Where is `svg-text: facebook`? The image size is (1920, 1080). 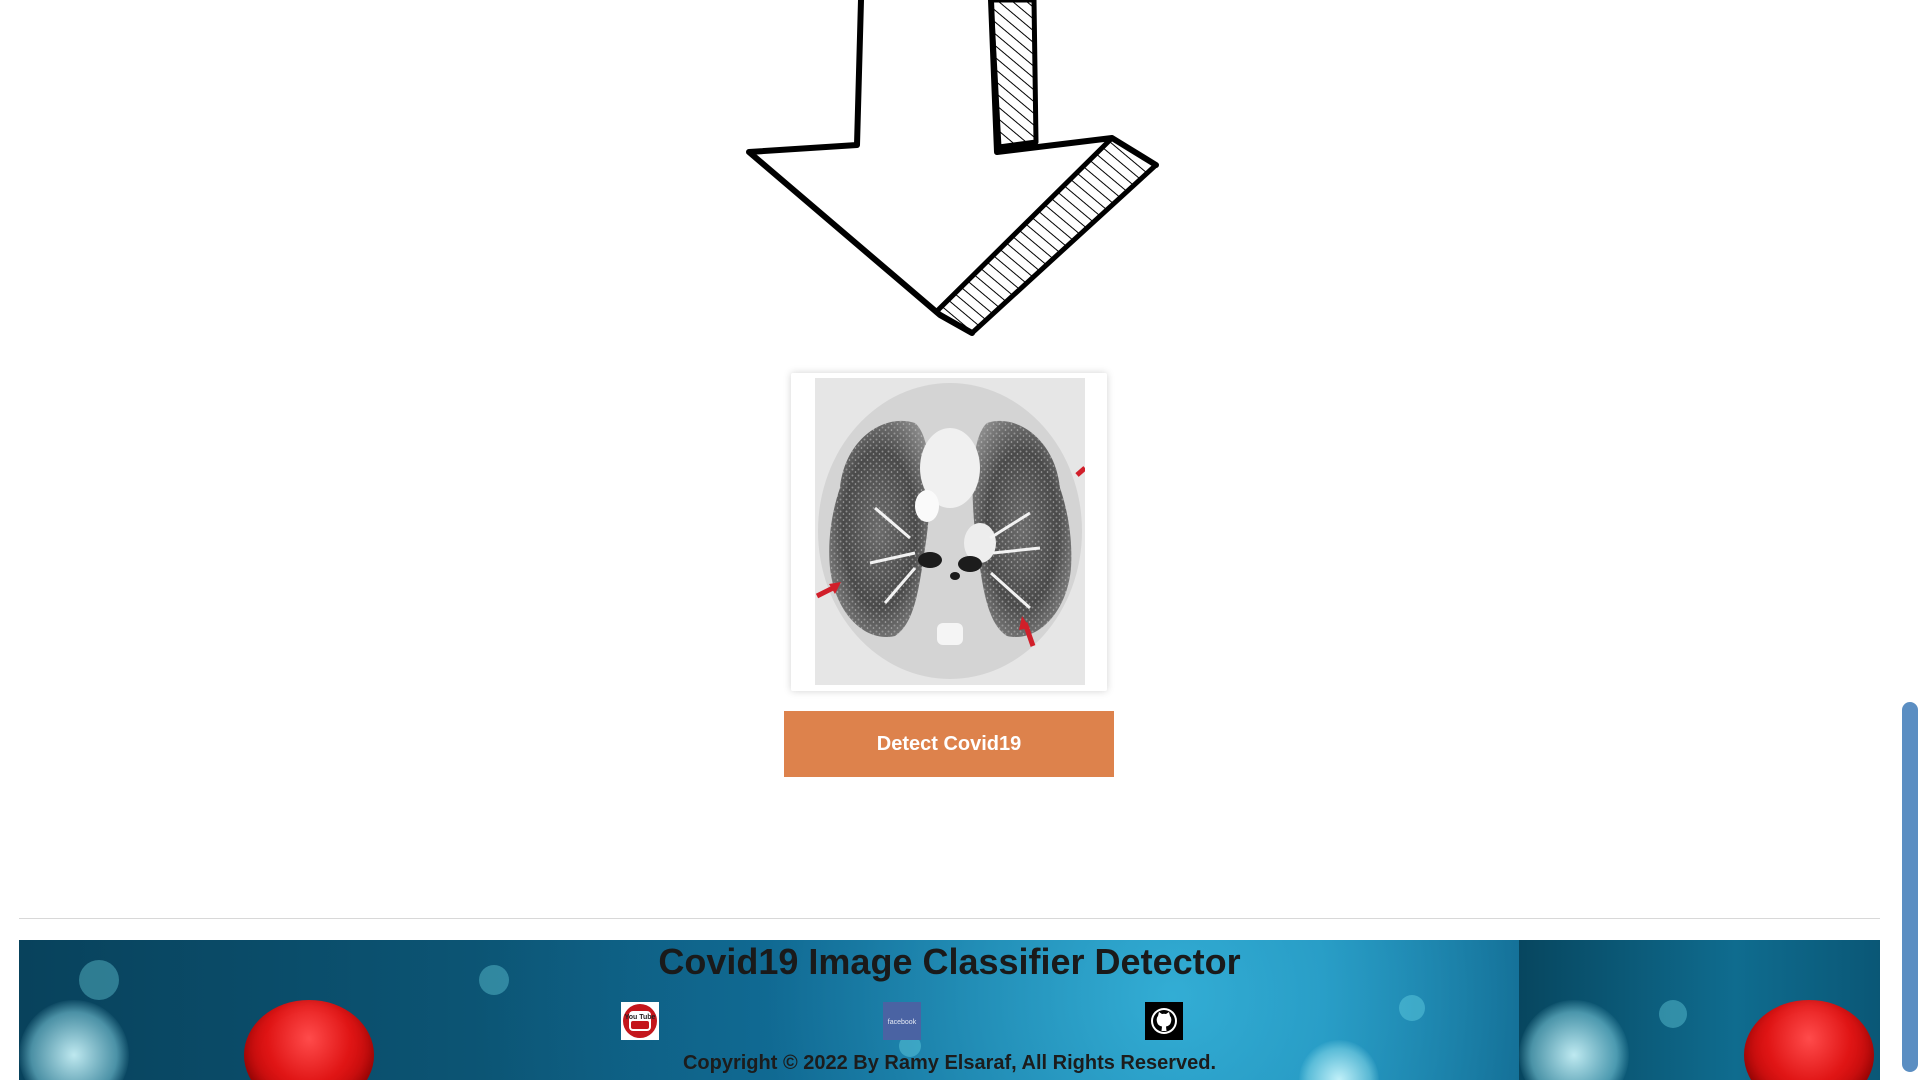
svg-text: facebook is located at coordinates (902, 1022).